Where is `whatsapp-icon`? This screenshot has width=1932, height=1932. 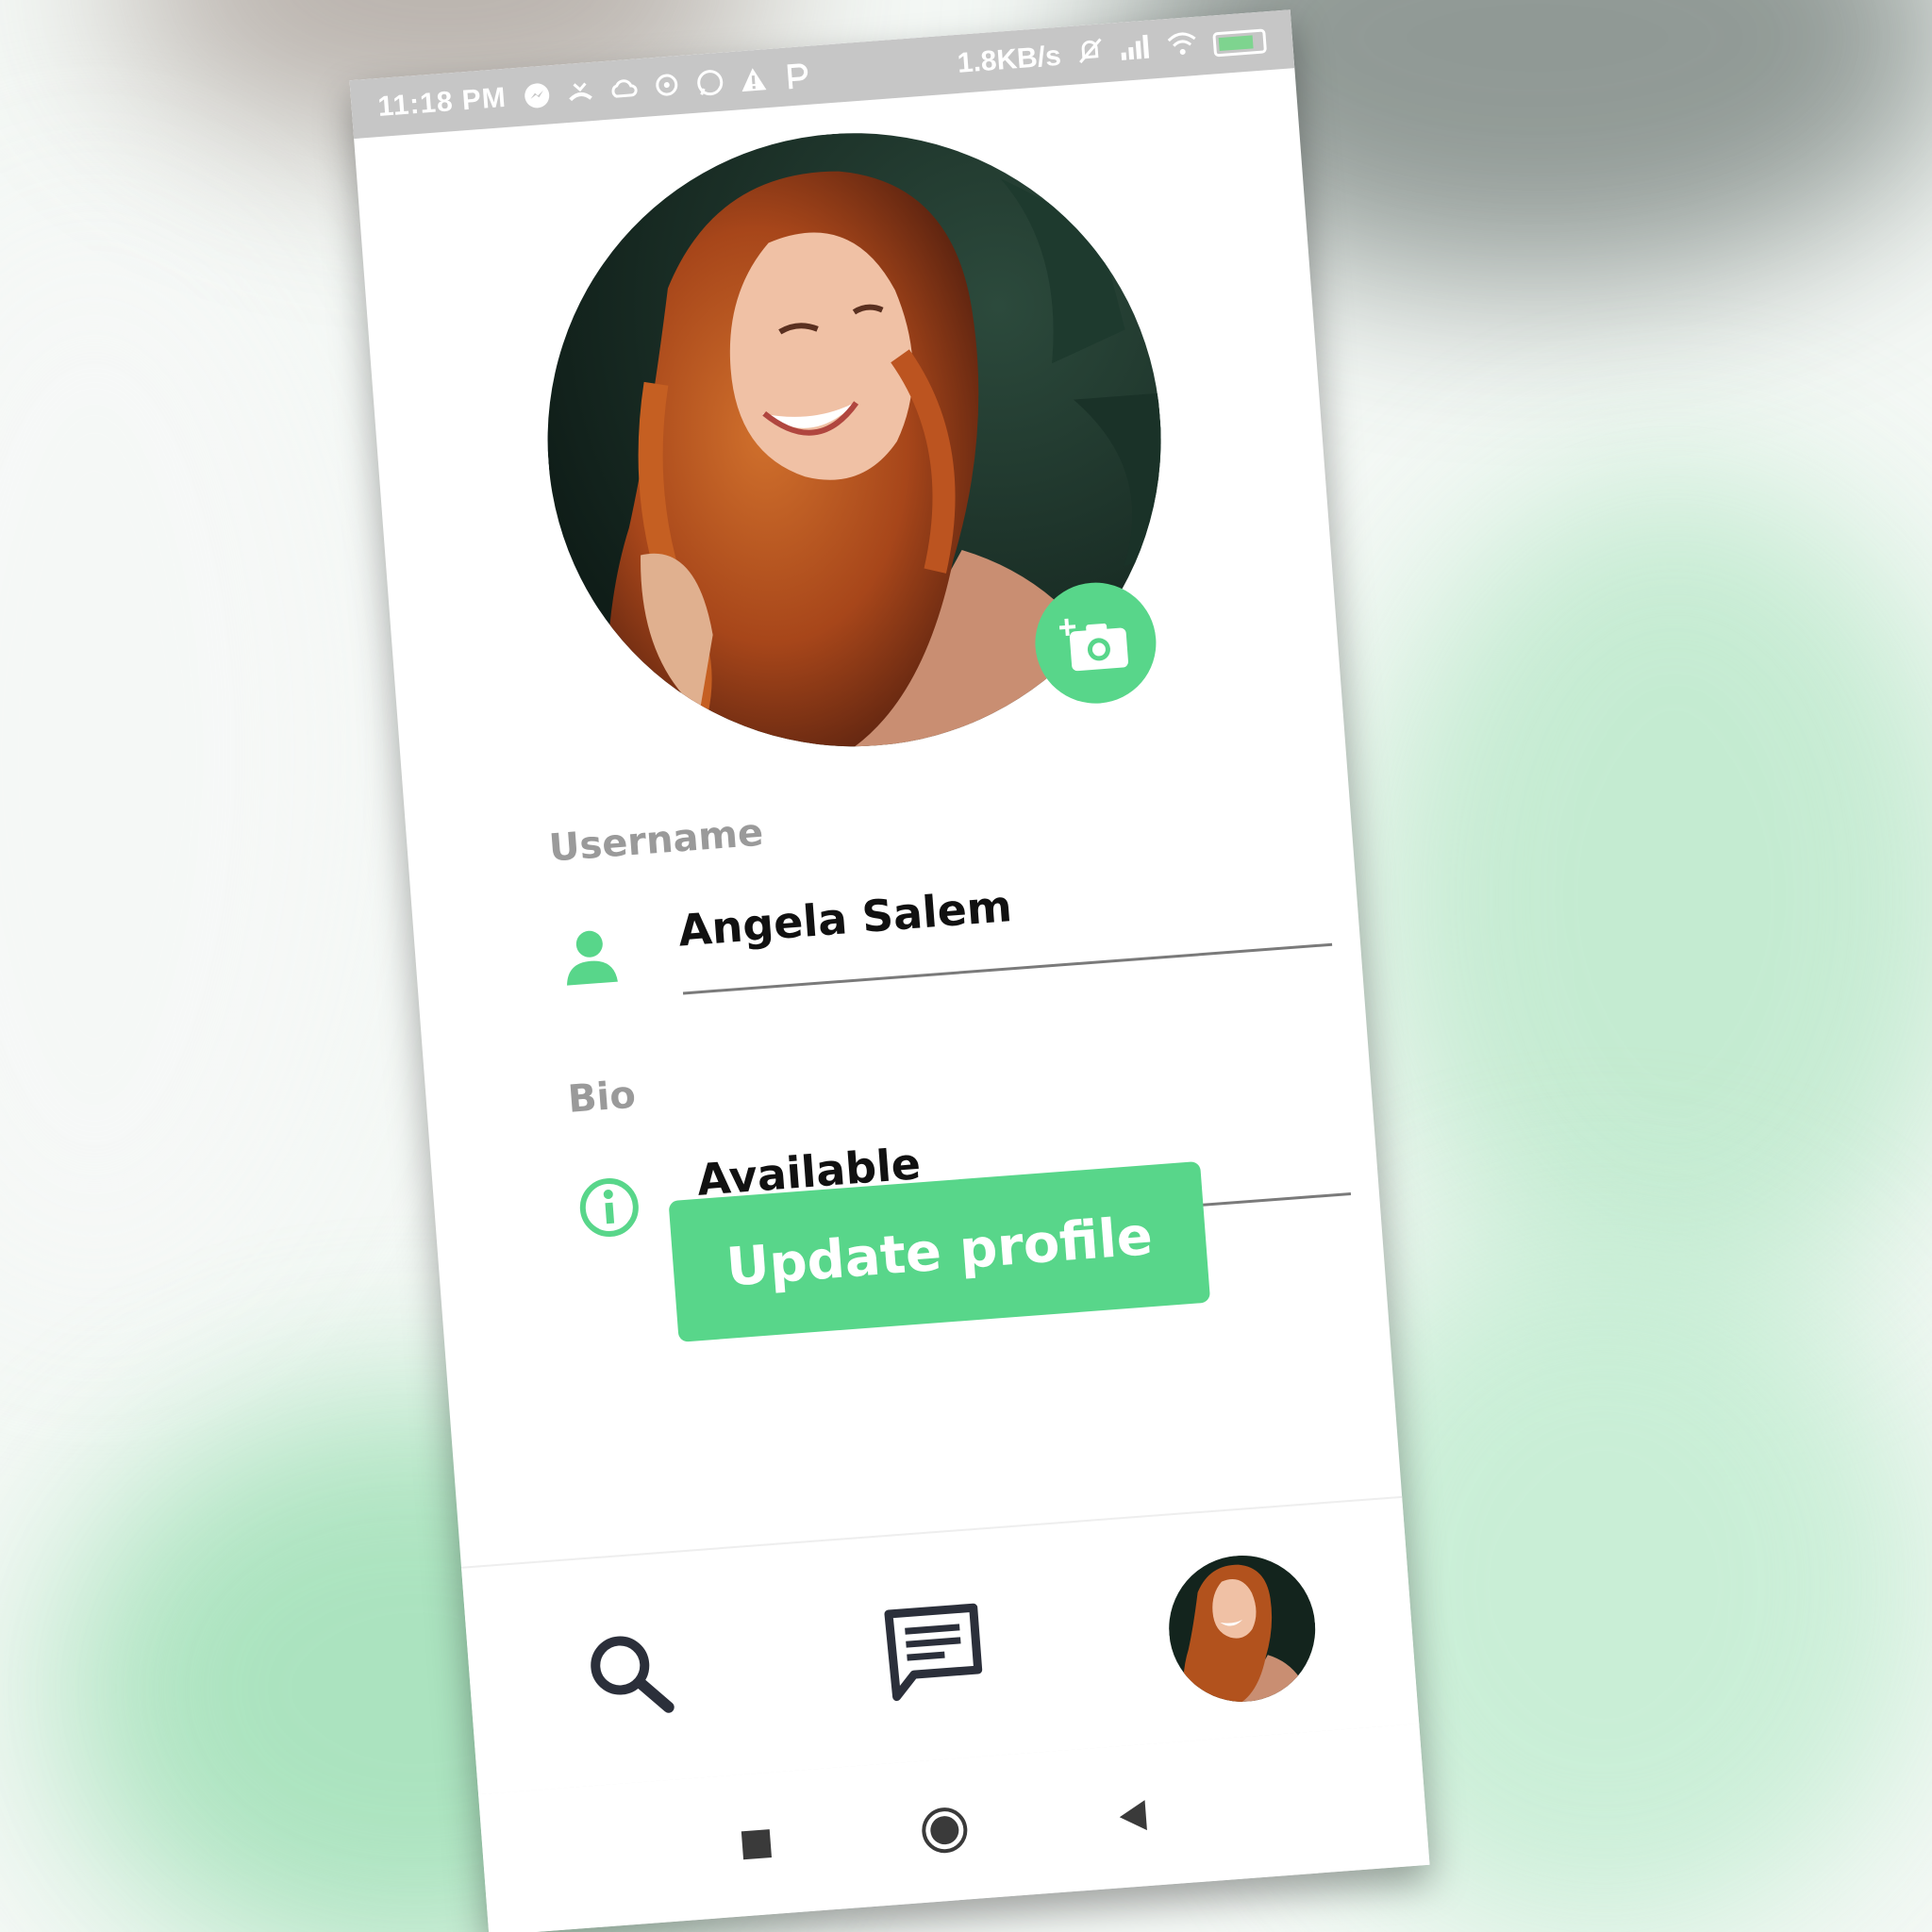
whatsapp-icon is located at coordinates (710, 82).